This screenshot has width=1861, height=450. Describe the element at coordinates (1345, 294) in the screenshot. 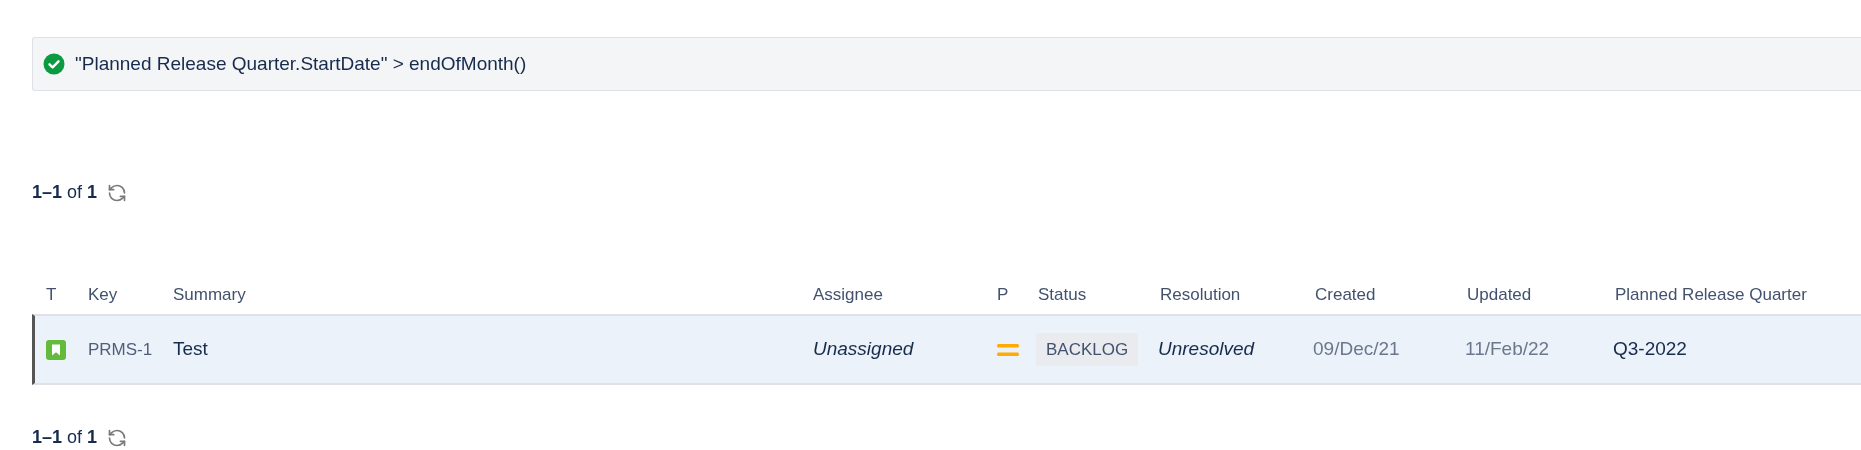

I see `column-header: Created` at that location.